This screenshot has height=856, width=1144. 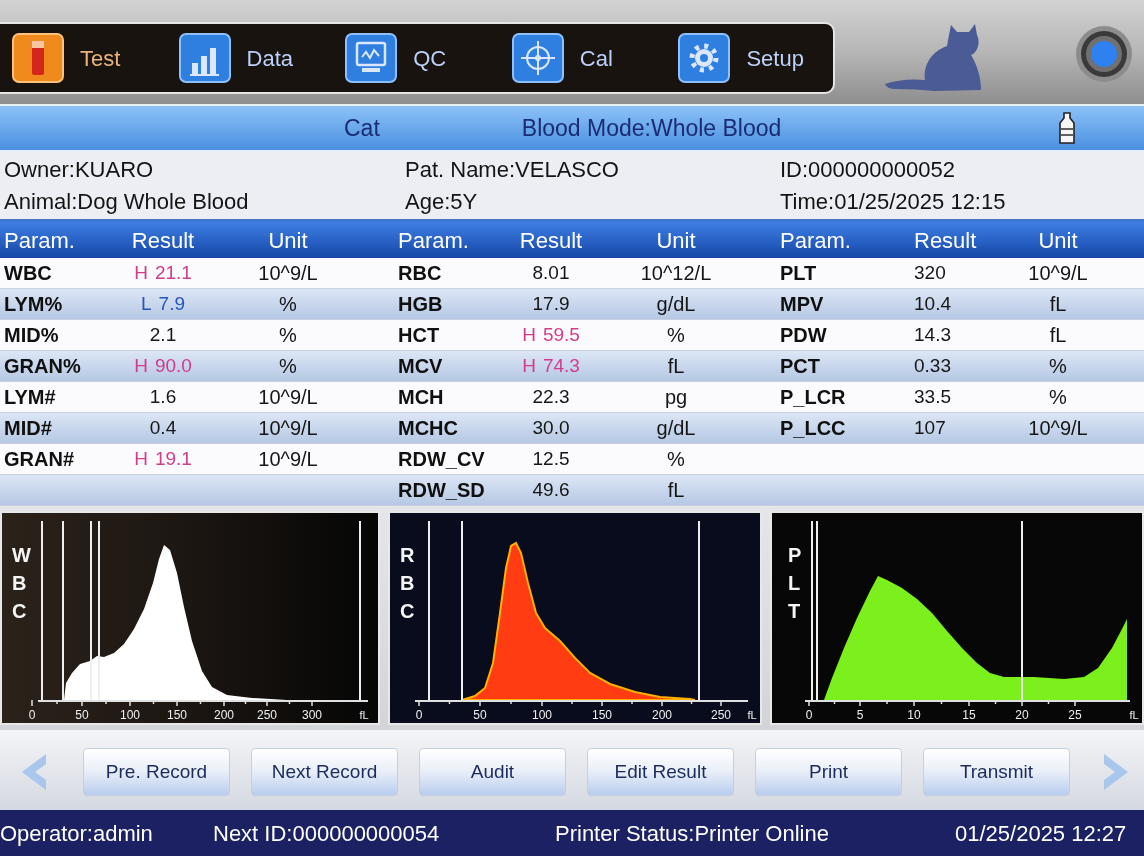 I want to click on axis-tick-label: 10, so click(x=914, y=715).